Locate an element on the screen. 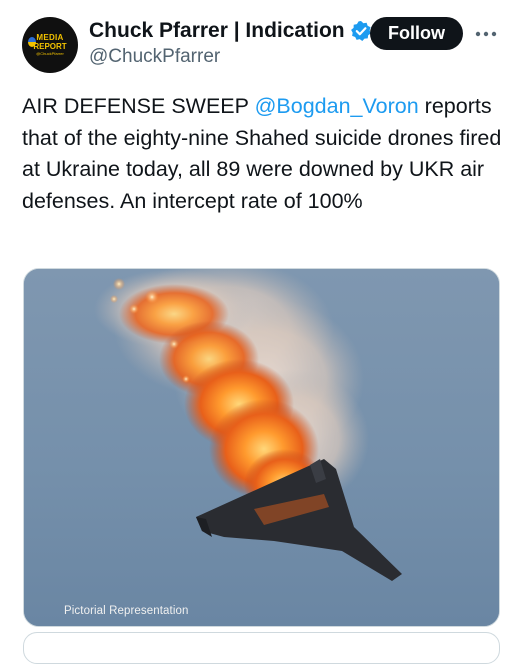  media-caption: Pictorial Representation is located at coordinates (126, 611).